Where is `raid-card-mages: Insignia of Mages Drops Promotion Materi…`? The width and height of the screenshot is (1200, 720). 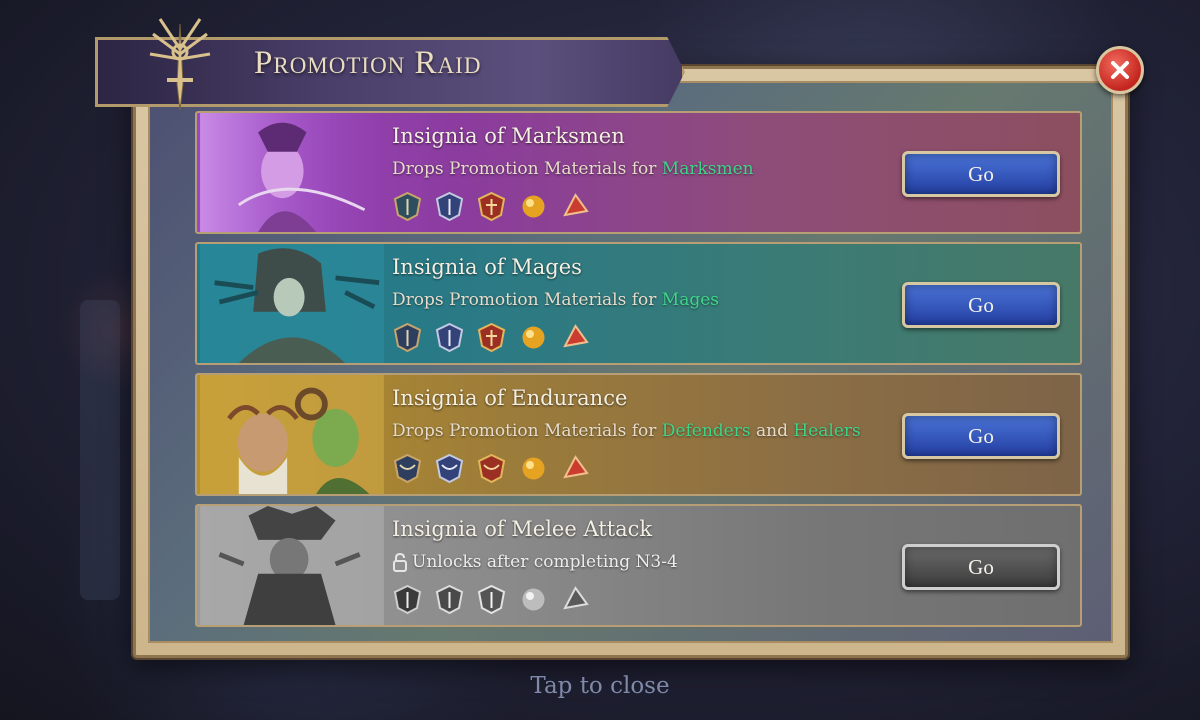
raid-card-mages: Insignia of Mages Drops Promotion Materi… is located at coordinates (638, 303).